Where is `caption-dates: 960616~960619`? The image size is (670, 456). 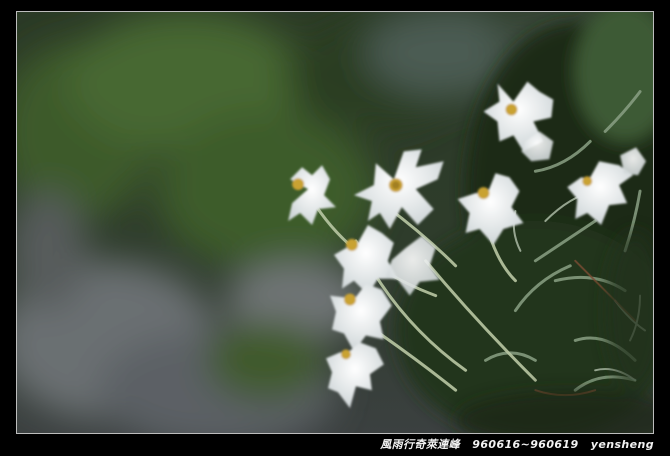 caption-dates: 960616~960619 is located at coordinates (525, 444).